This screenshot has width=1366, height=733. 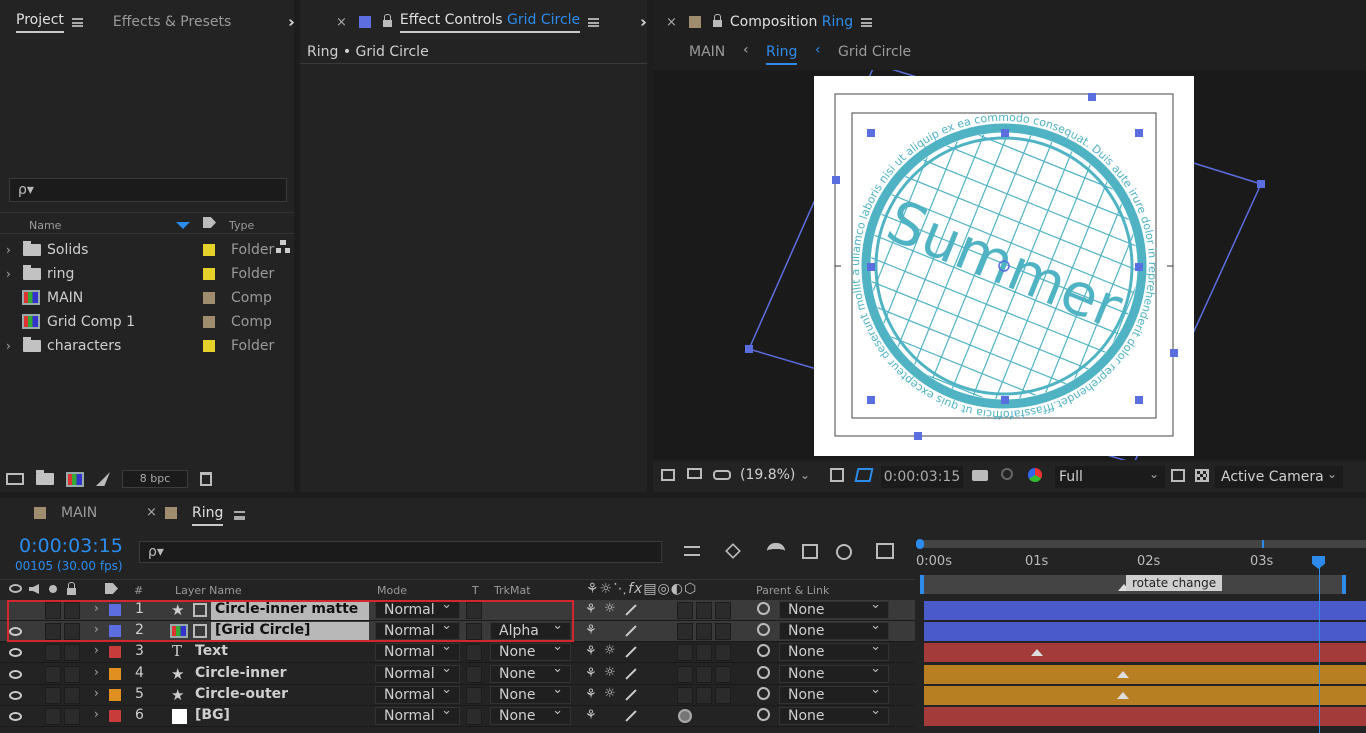 I want to click on column-t: T, so click(x=475, y=590).